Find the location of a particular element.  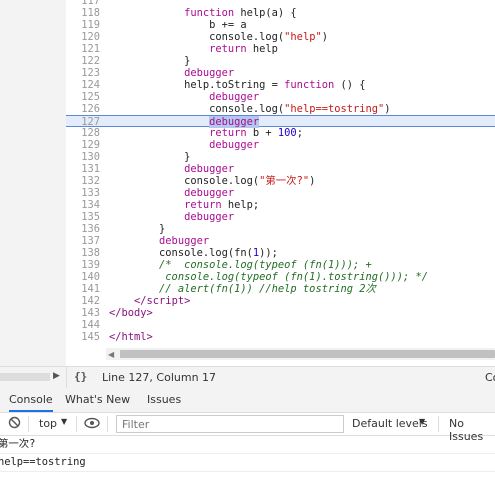

code-line: 118 function help(a) { is located at coordinates (280, 13).